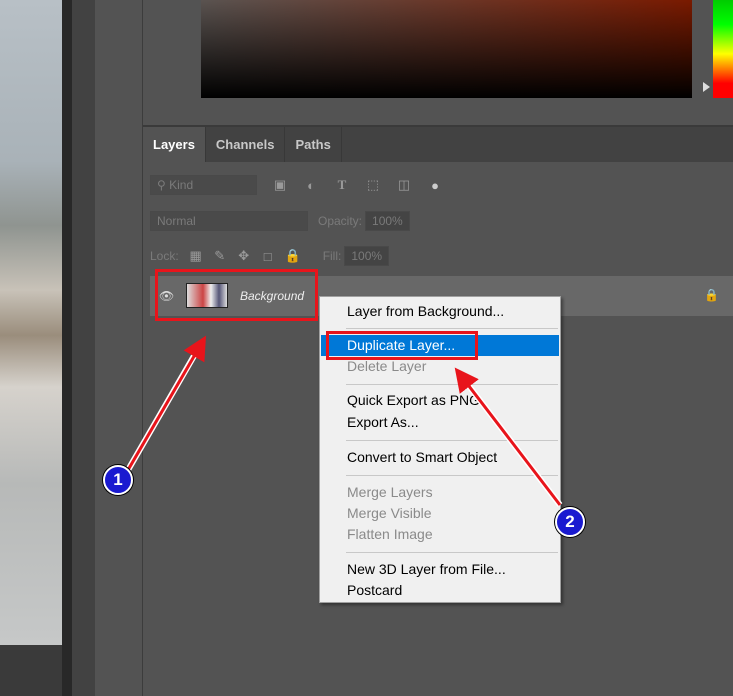  I want to click on step-badge-2: 2, so click(570, 522).